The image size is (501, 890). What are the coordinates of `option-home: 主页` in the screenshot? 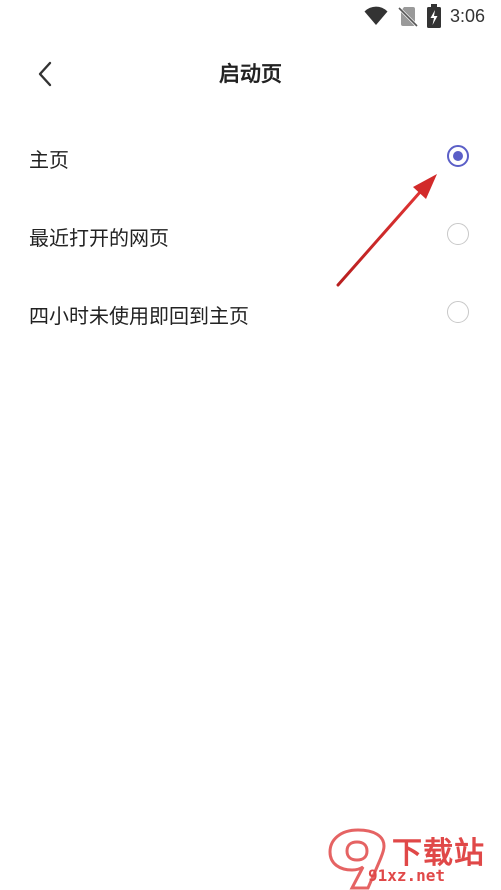 It's located at (250, 157).